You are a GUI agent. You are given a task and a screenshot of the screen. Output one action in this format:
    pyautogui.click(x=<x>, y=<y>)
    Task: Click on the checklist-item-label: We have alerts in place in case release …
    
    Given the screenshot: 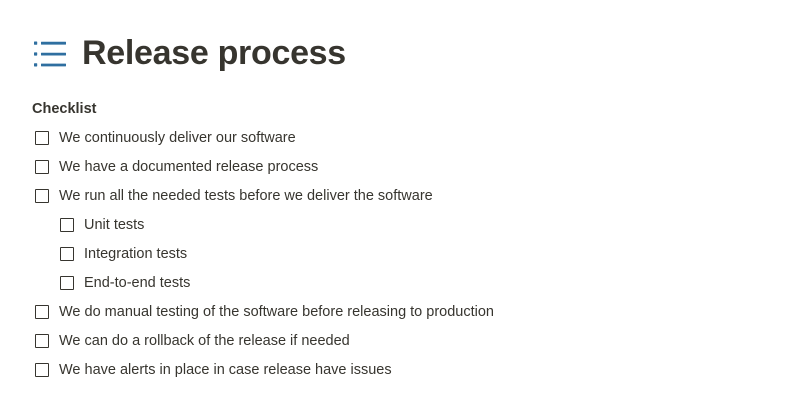 What is the action you would take?
    pyautogui.click(x=225, y=369)
    